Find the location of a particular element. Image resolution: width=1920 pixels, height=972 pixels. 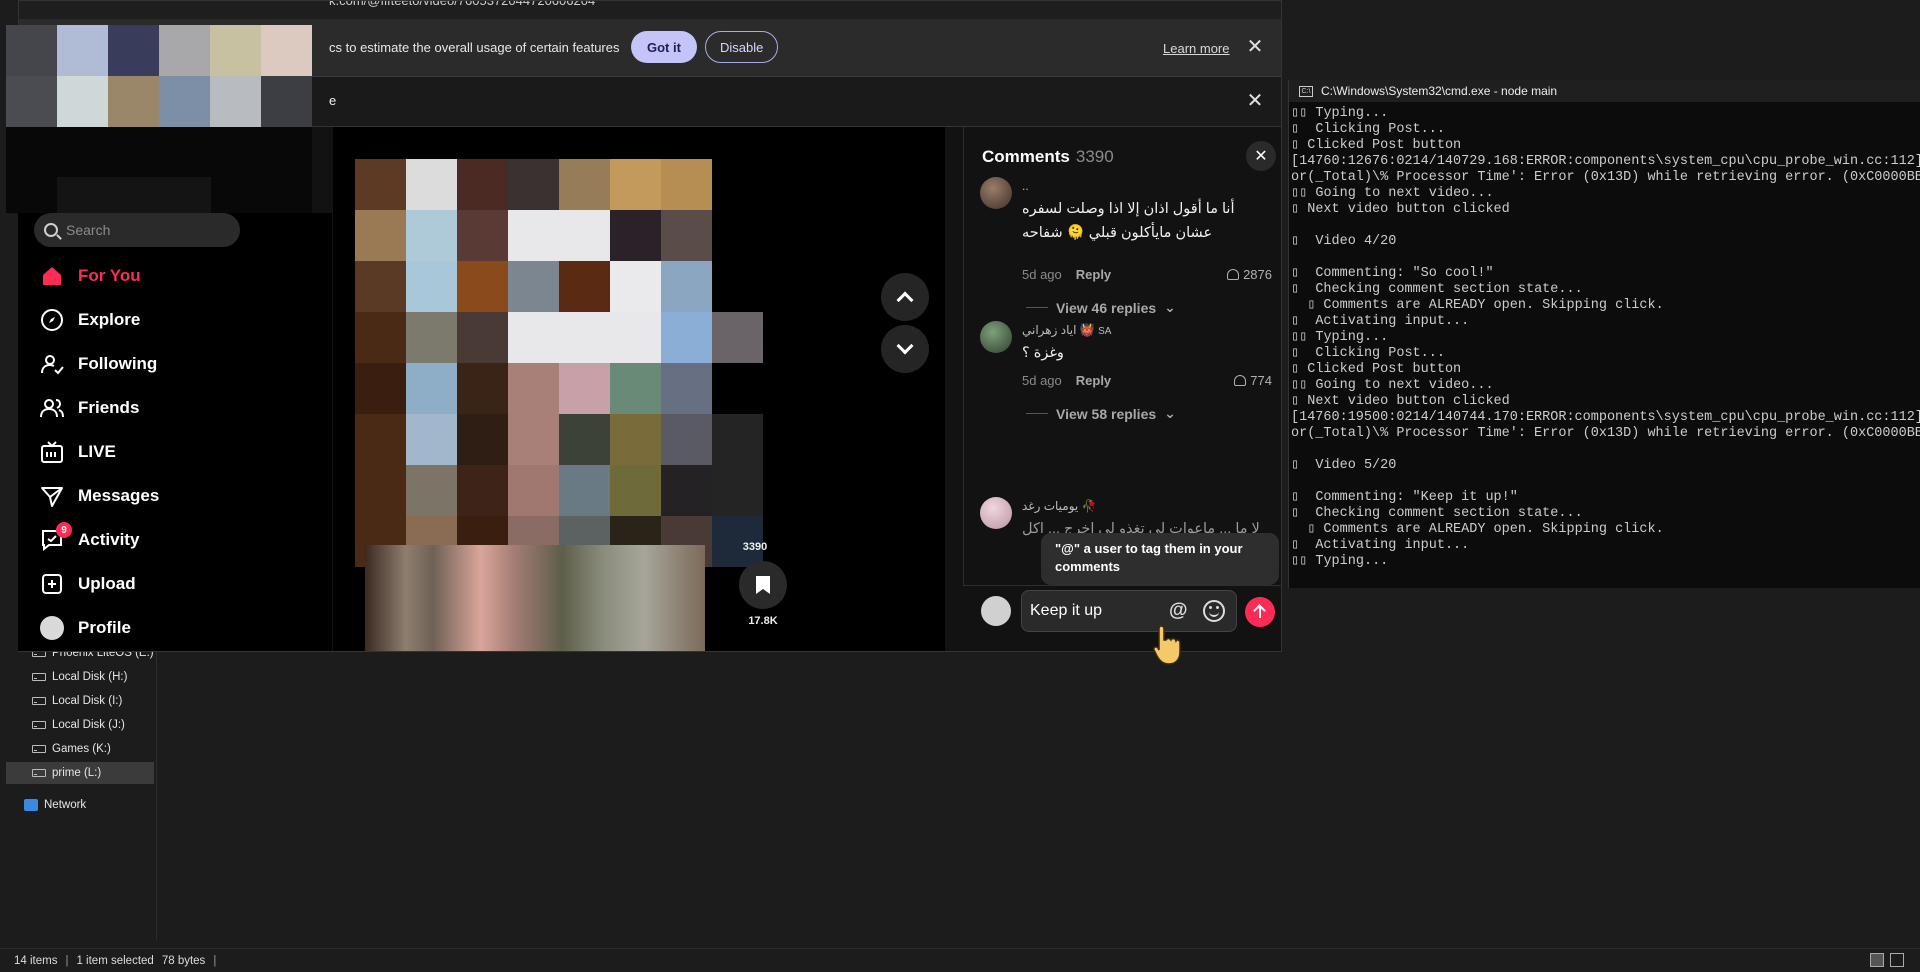

upload-icon is located at coordinates (52, 584).